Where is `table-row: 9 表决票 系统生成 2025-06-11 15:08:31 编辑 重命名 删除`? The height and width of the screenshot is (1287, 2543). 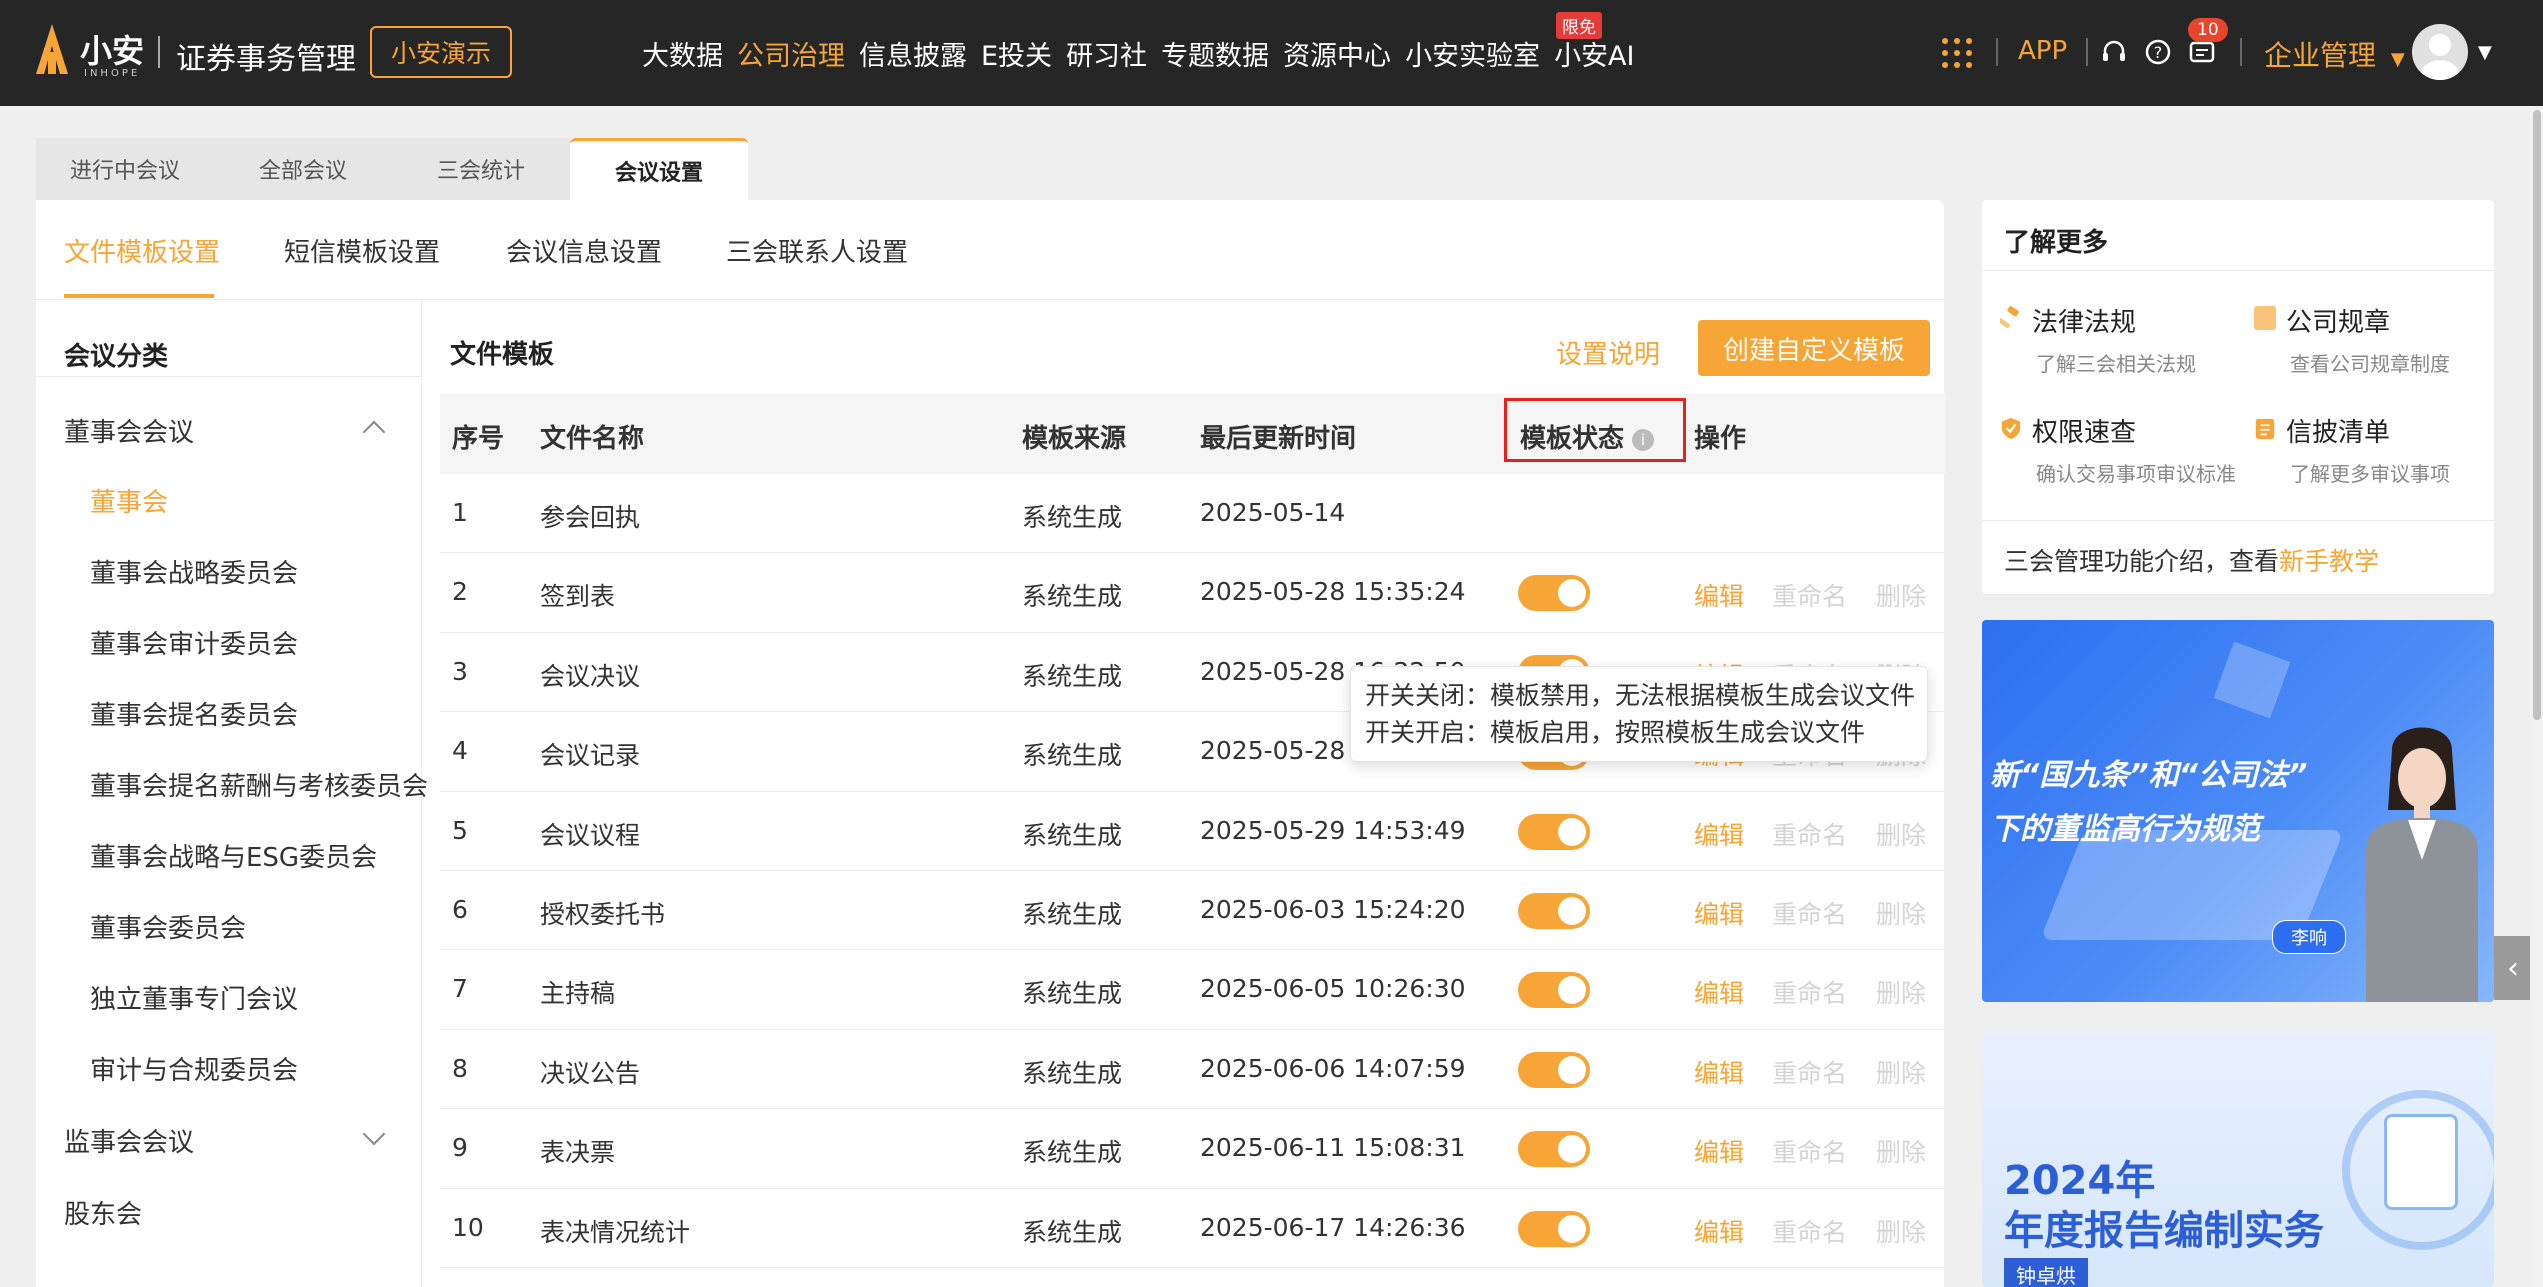
table-row: 9 表决票 系统生成 2025-06-11 15:08:31 编辑 重命名 删除 is located at coordinates (1193, 1149).